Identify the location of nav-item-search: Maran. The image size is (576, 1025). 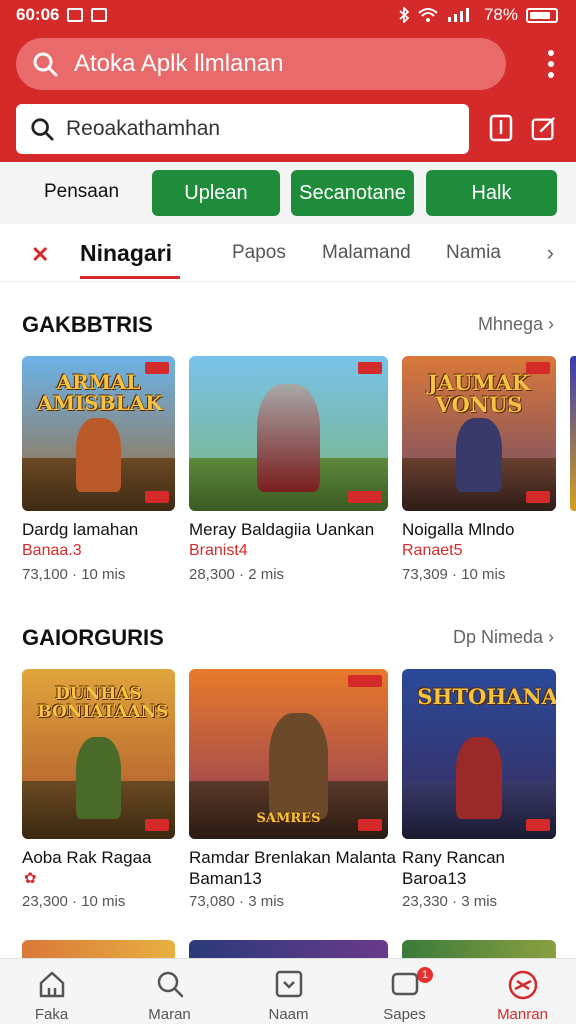
(169, 992).